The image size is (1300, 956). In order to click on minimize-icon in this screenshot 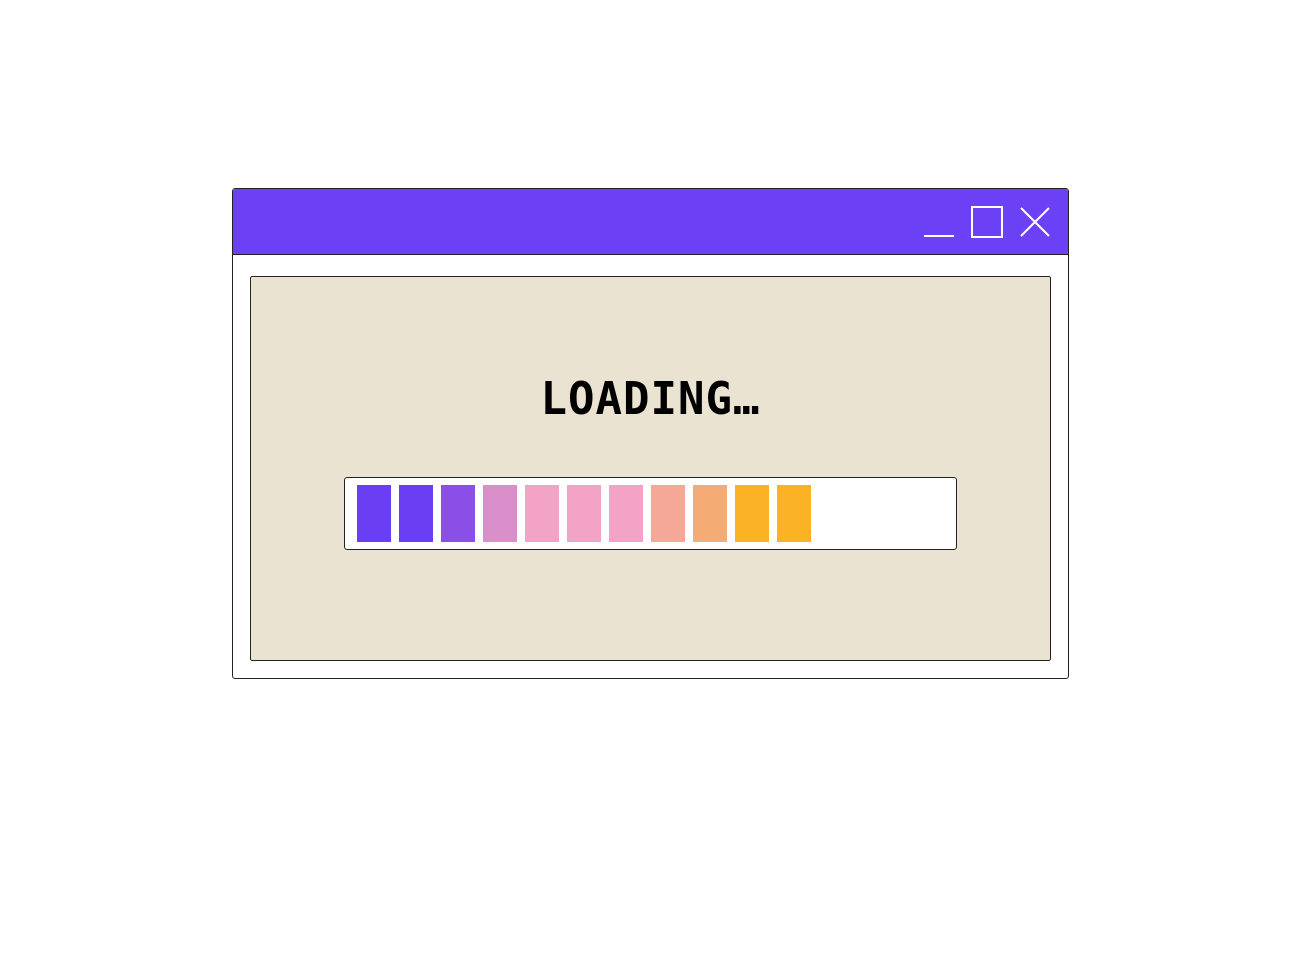, I will do `click(939, 235)`.